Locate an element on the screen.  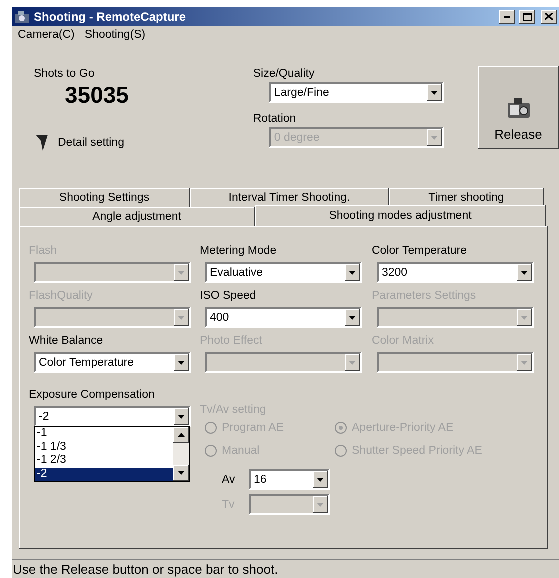
tab: Shooting modes adjustment is located at coordinates (400, 215).